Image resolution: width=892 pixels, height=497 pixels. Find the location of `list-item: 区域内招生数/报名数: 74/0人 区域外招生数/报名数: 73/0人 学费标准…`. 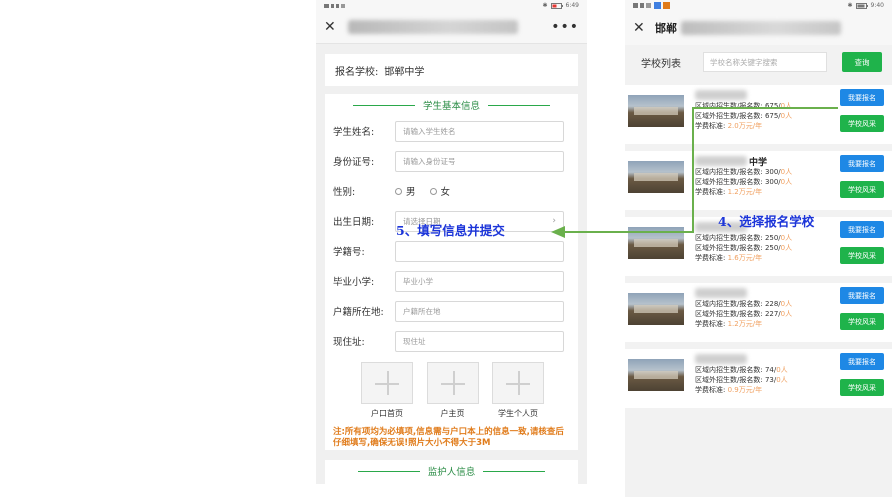

list-item: 区域内招生数/报名数: 74/0人 区域外招生数/报名数: 73/0人 学费标准… is located at coordinates (758, 378).